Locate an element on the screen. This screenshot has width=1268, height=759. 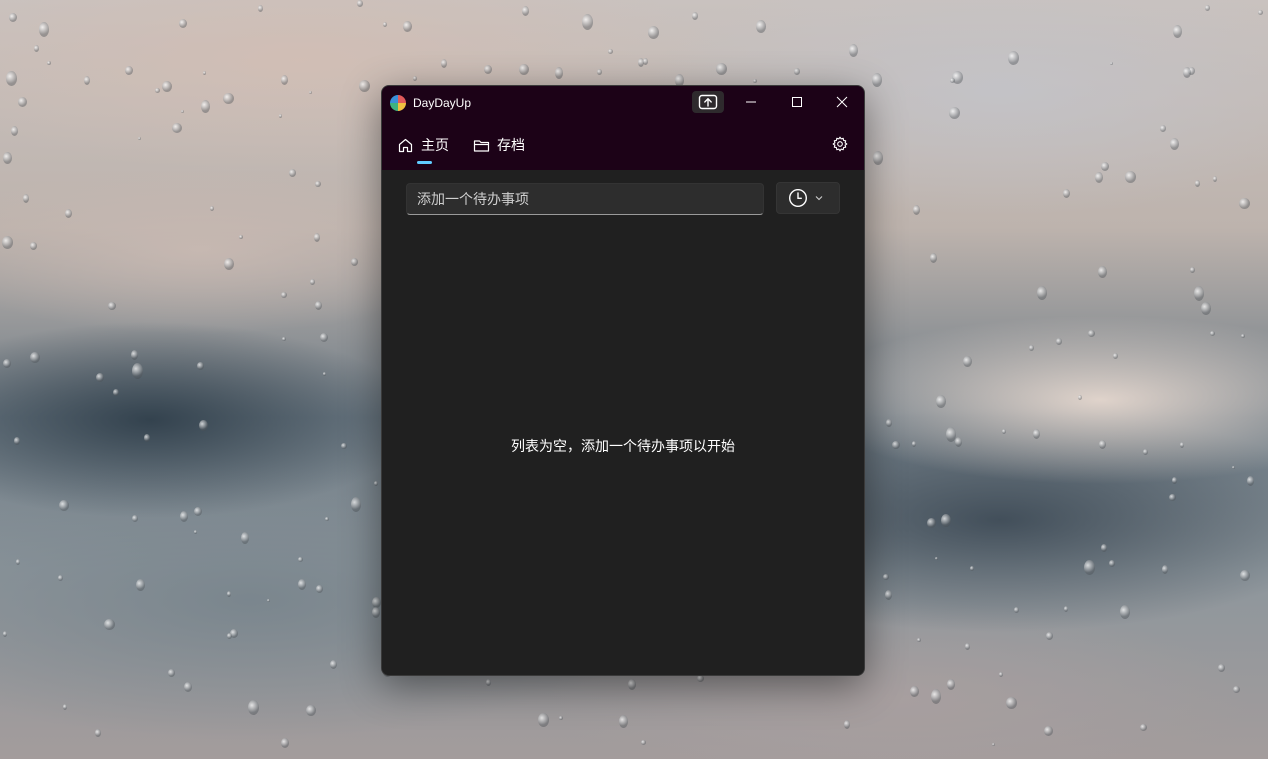
settings-button is located at coordinates (840, 144).